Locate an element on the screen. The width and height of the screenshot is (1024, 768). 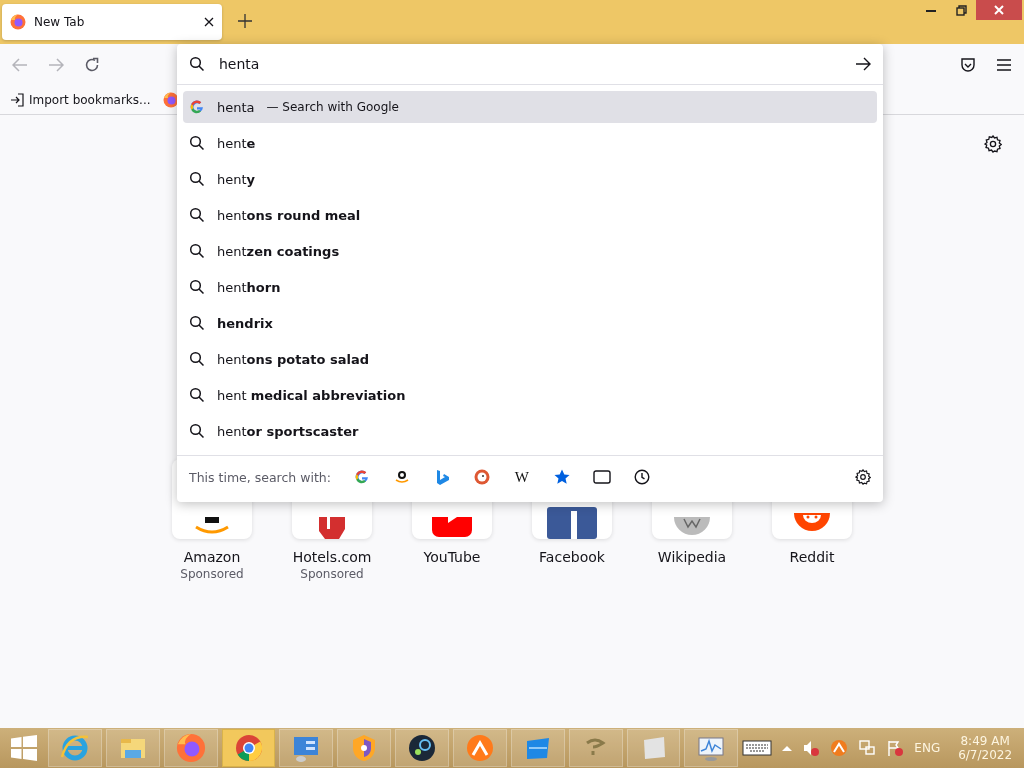
search-with-label: This time, search with: is located at coordinates (260, 477).